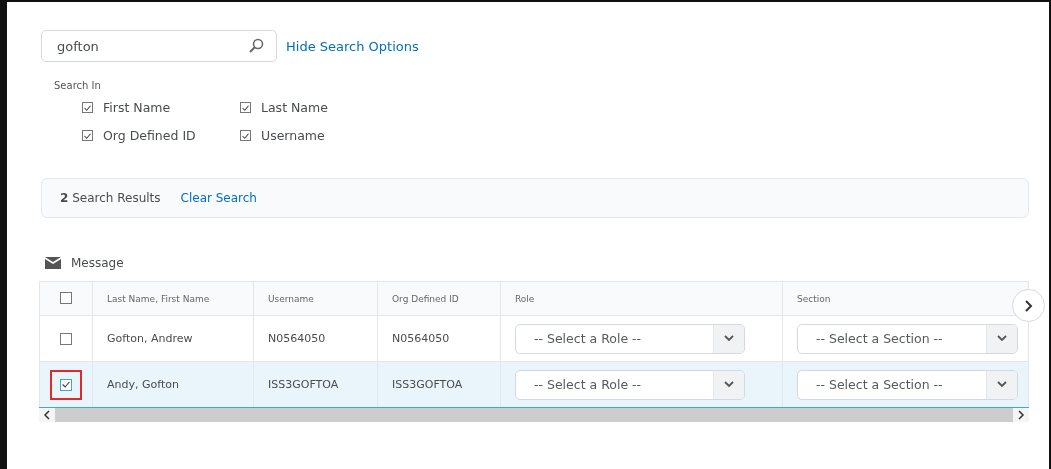  I want to click on table-cell: Gofton, Andrew, so click(150, 338).